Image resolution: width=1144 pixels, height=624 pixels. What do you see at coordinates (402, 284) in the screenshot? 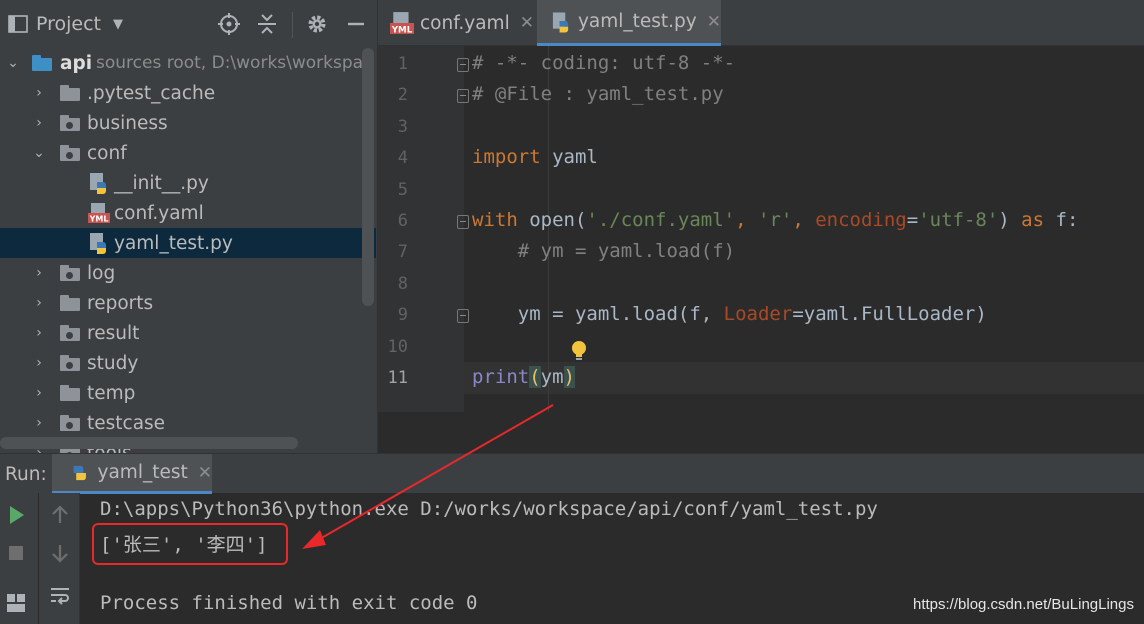
I see `line-number: 8` at bounding box center [402, 284].